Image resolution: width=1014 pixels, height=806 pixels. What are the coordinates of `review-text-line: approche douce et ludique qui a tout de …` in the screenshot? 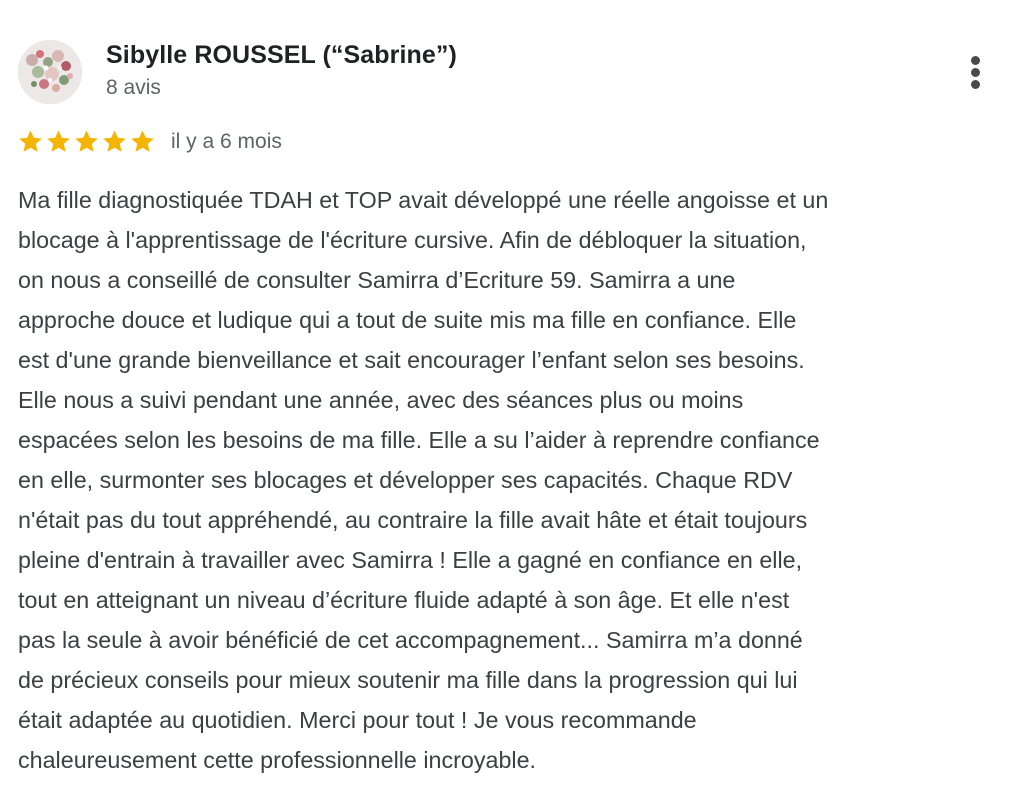 It's located at (407, 320).